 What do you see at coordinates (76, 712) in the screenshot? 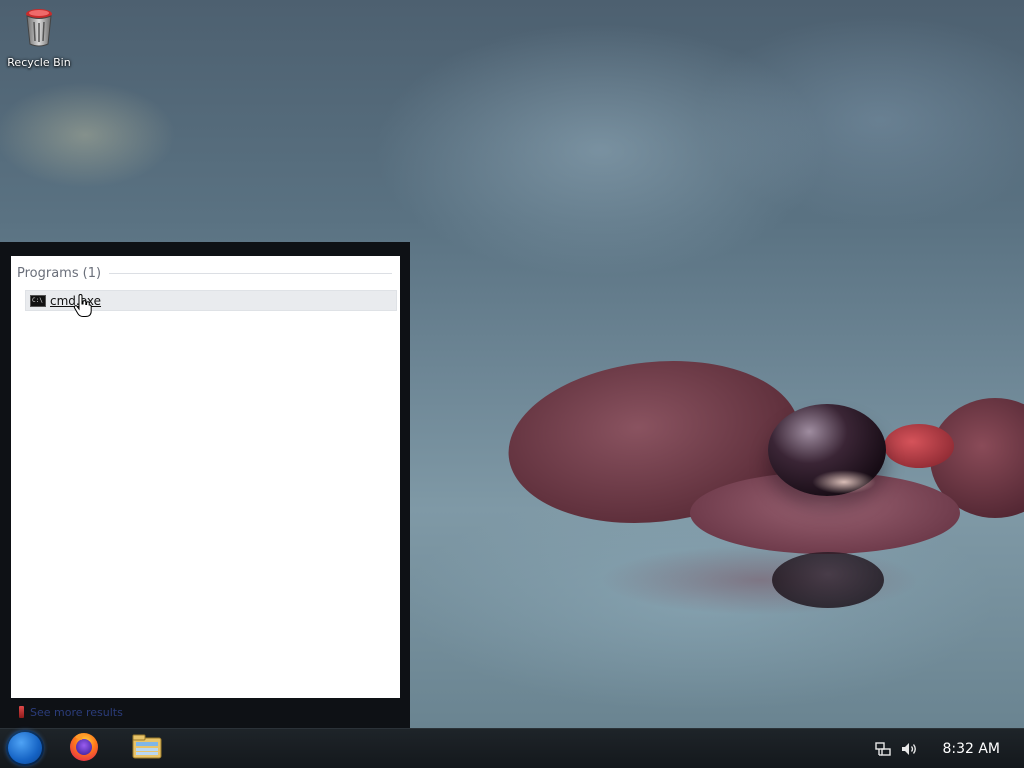
I see `see-more-results-label: See more results` at bounding box center [76, 712].